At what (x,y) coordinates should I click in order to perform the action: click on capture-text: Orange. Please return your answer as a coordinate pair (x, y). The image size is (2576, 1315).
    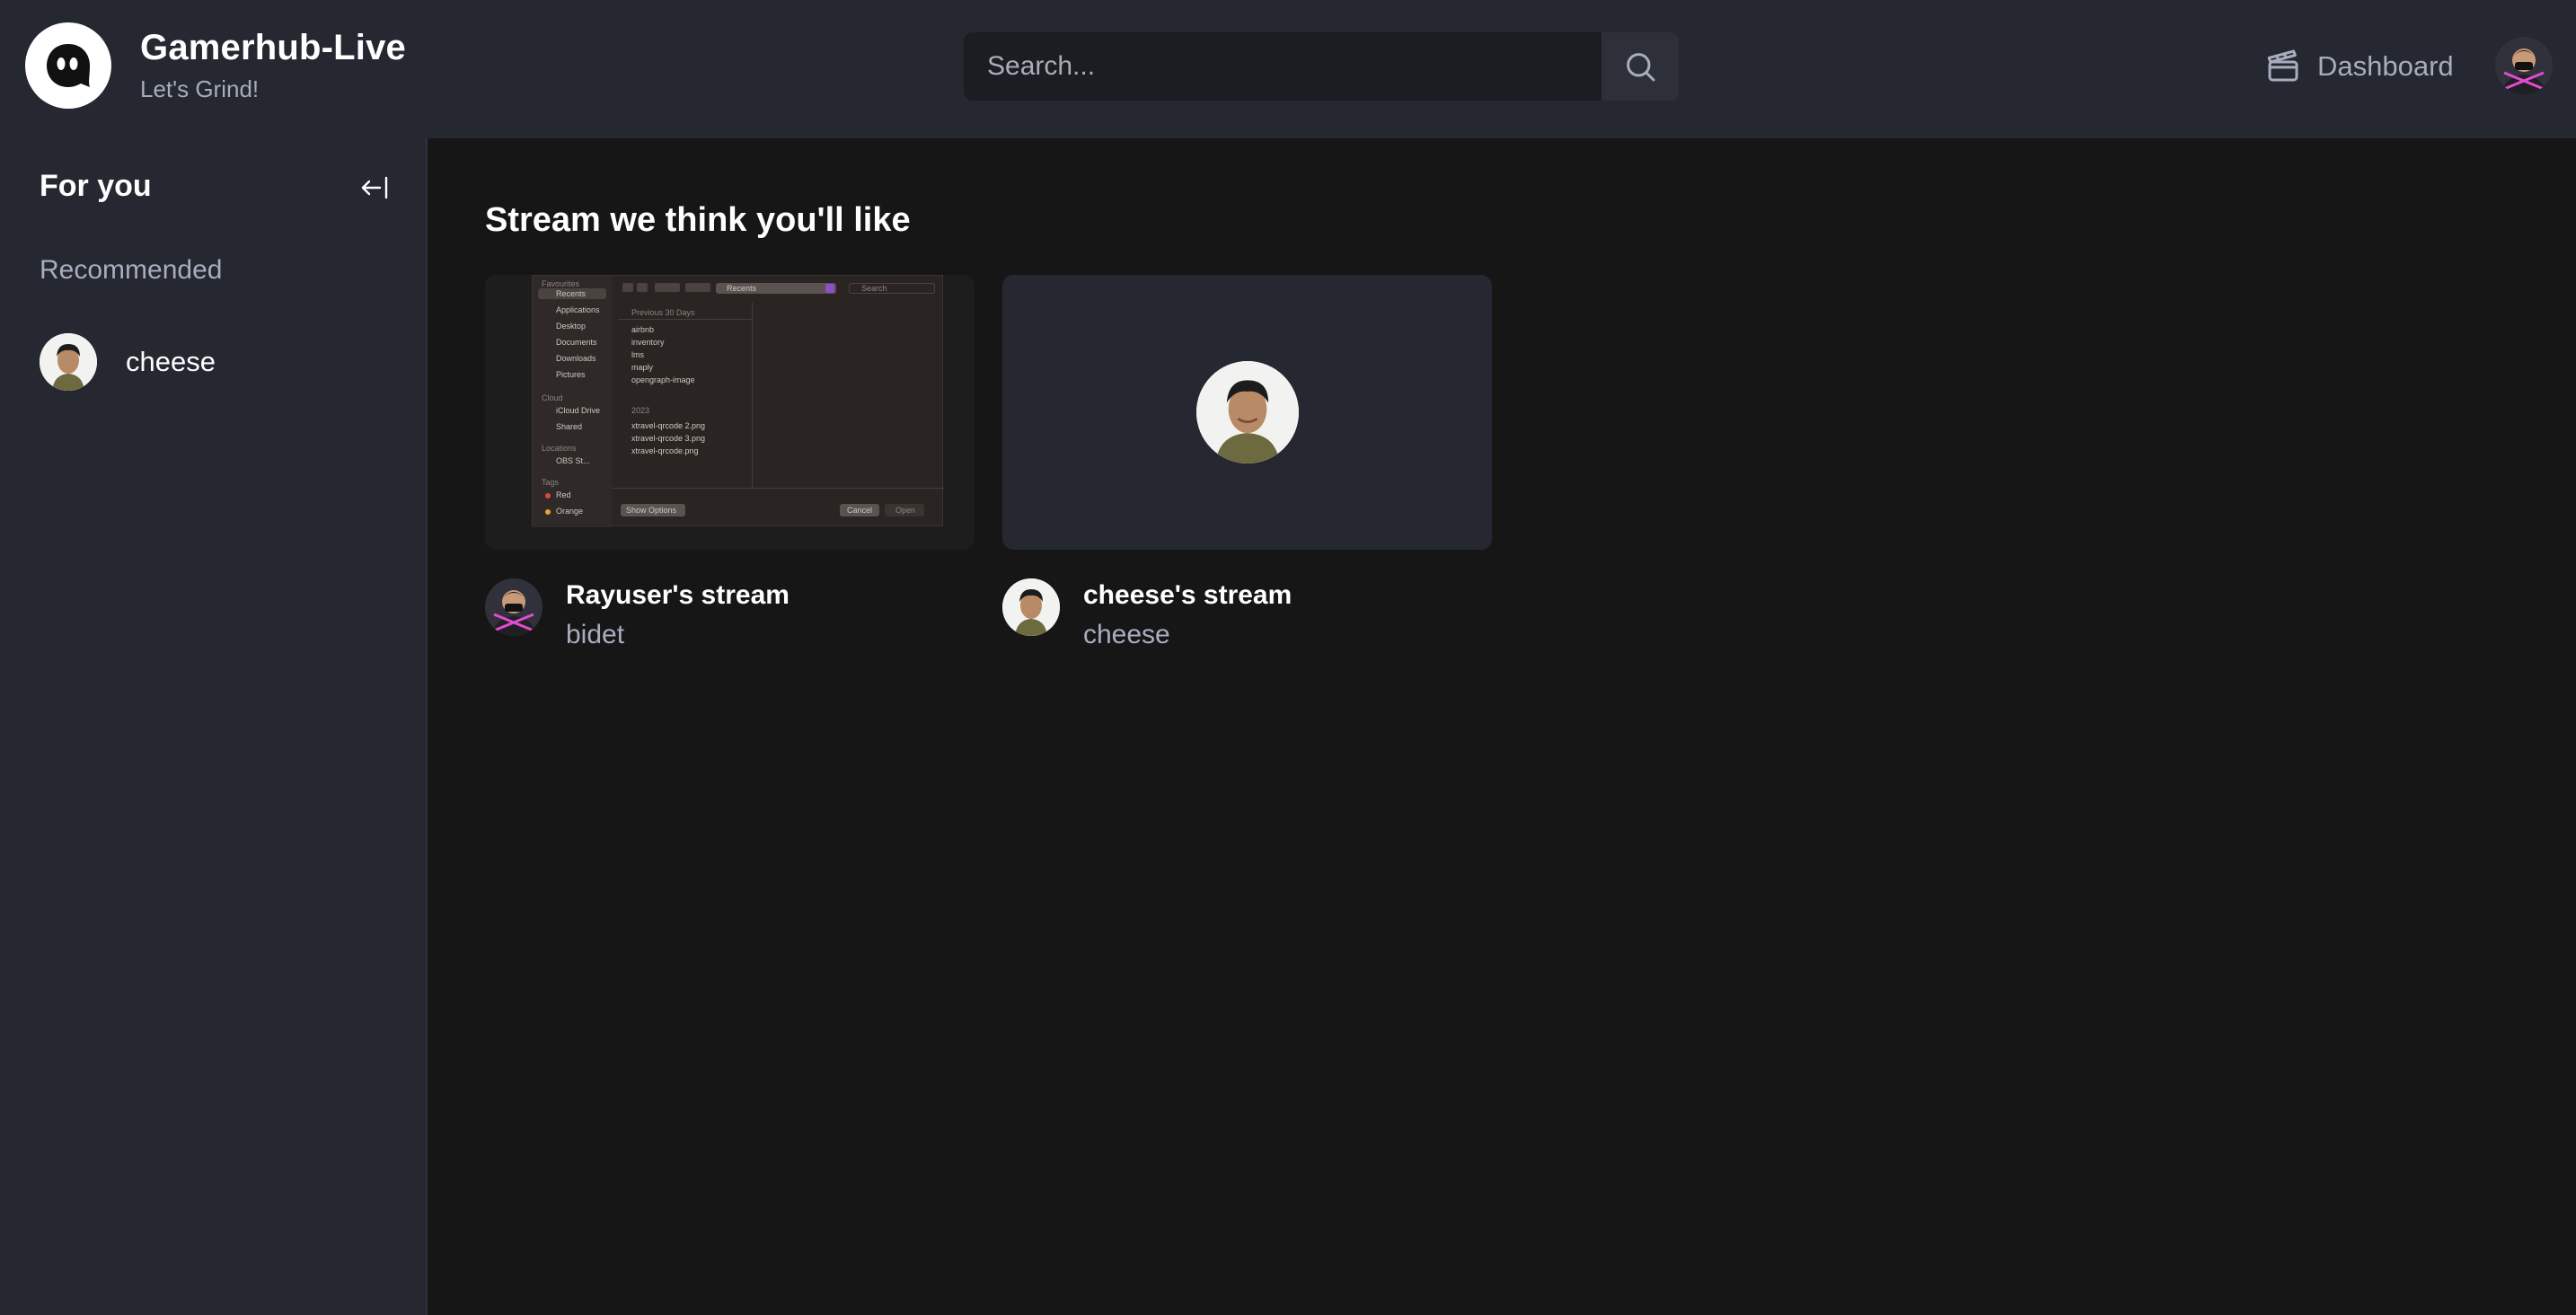
    Looking at the image, I should click on (570, 511).